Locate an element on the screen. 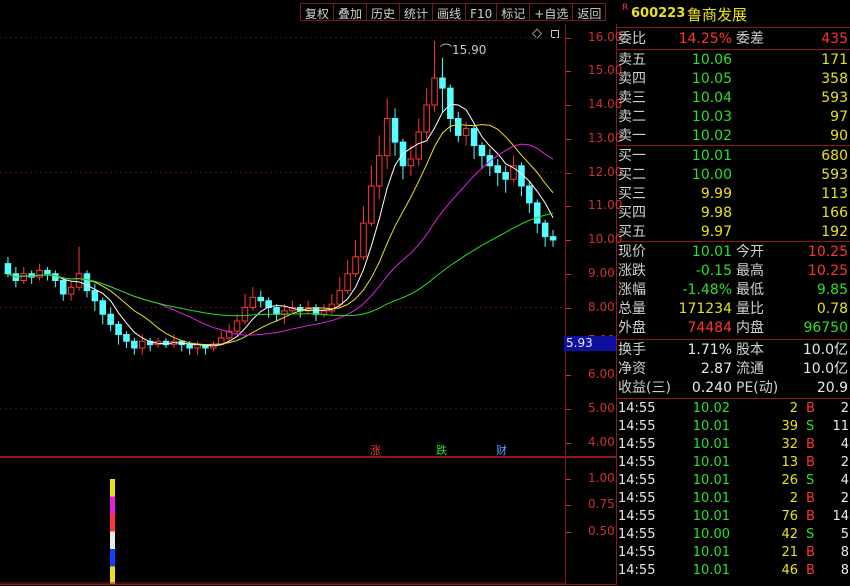 The height and width of the screenshot is (586, 850). quote-row: 外盘 74484 内盘 96750 is located at coordinates (733, 328).